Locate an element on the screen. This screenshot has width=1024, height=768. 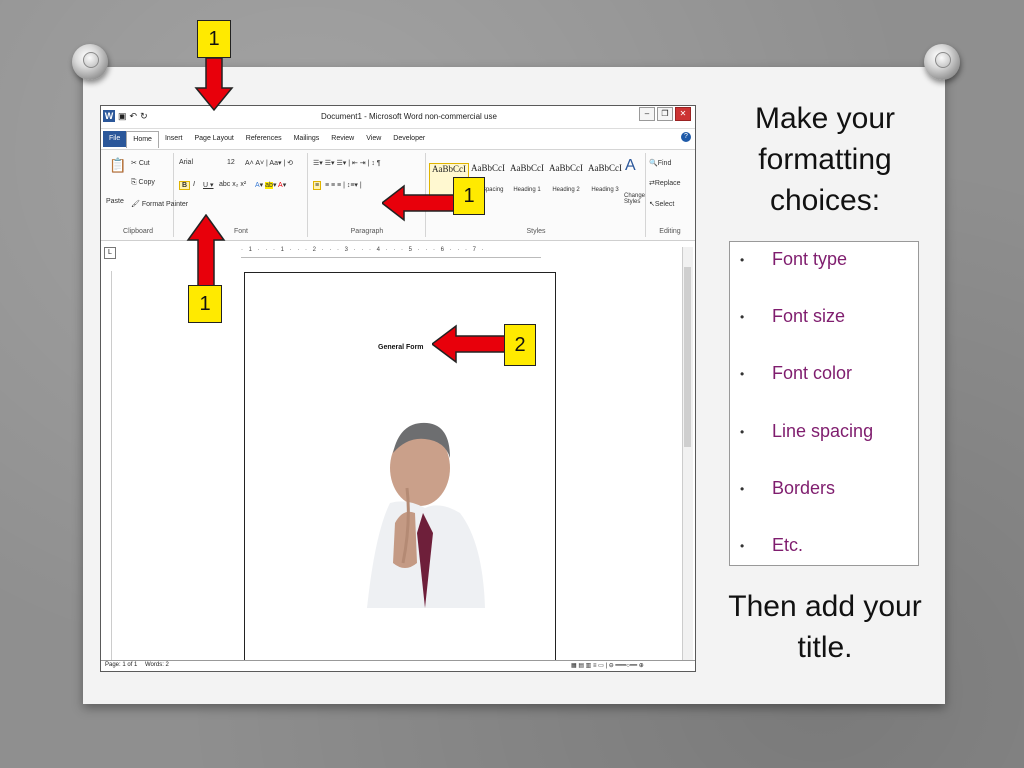
paste-button: Paste is located at coordinates (115, 201).